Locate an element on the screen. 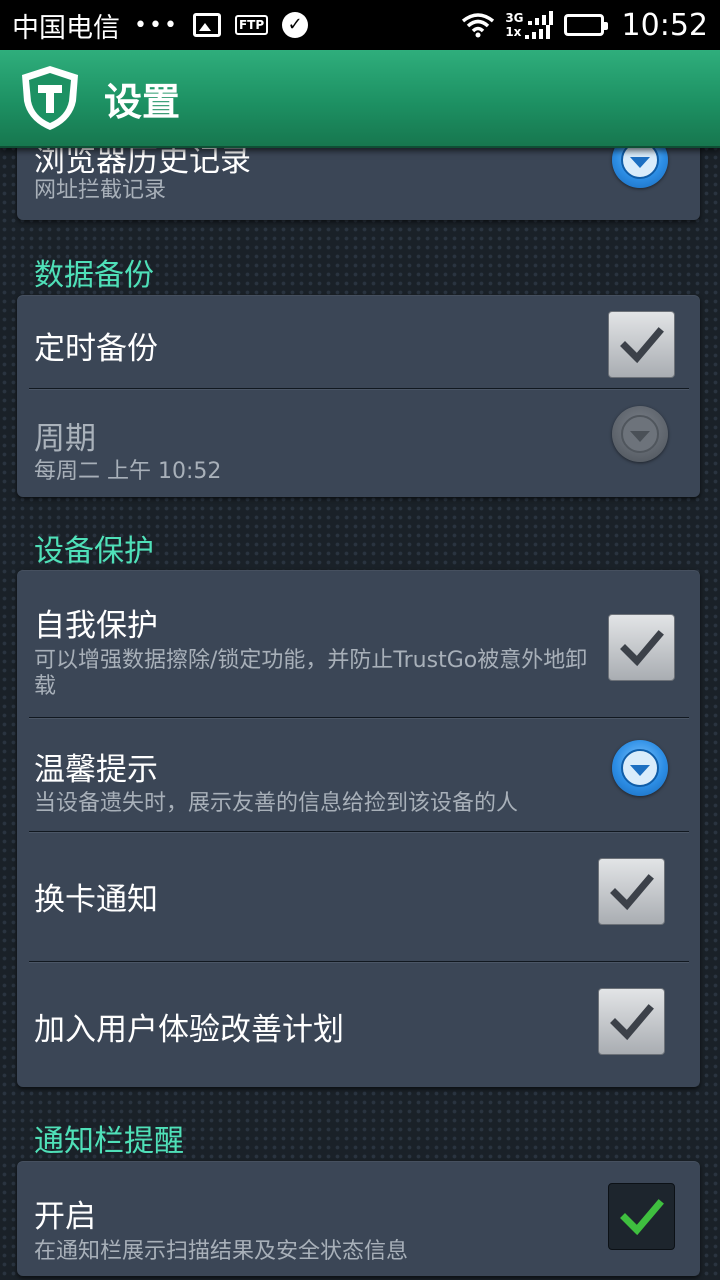 The width and height of the screenshot is (720, 1280). sim-change-checkbox is located at coordinates (631, 891).